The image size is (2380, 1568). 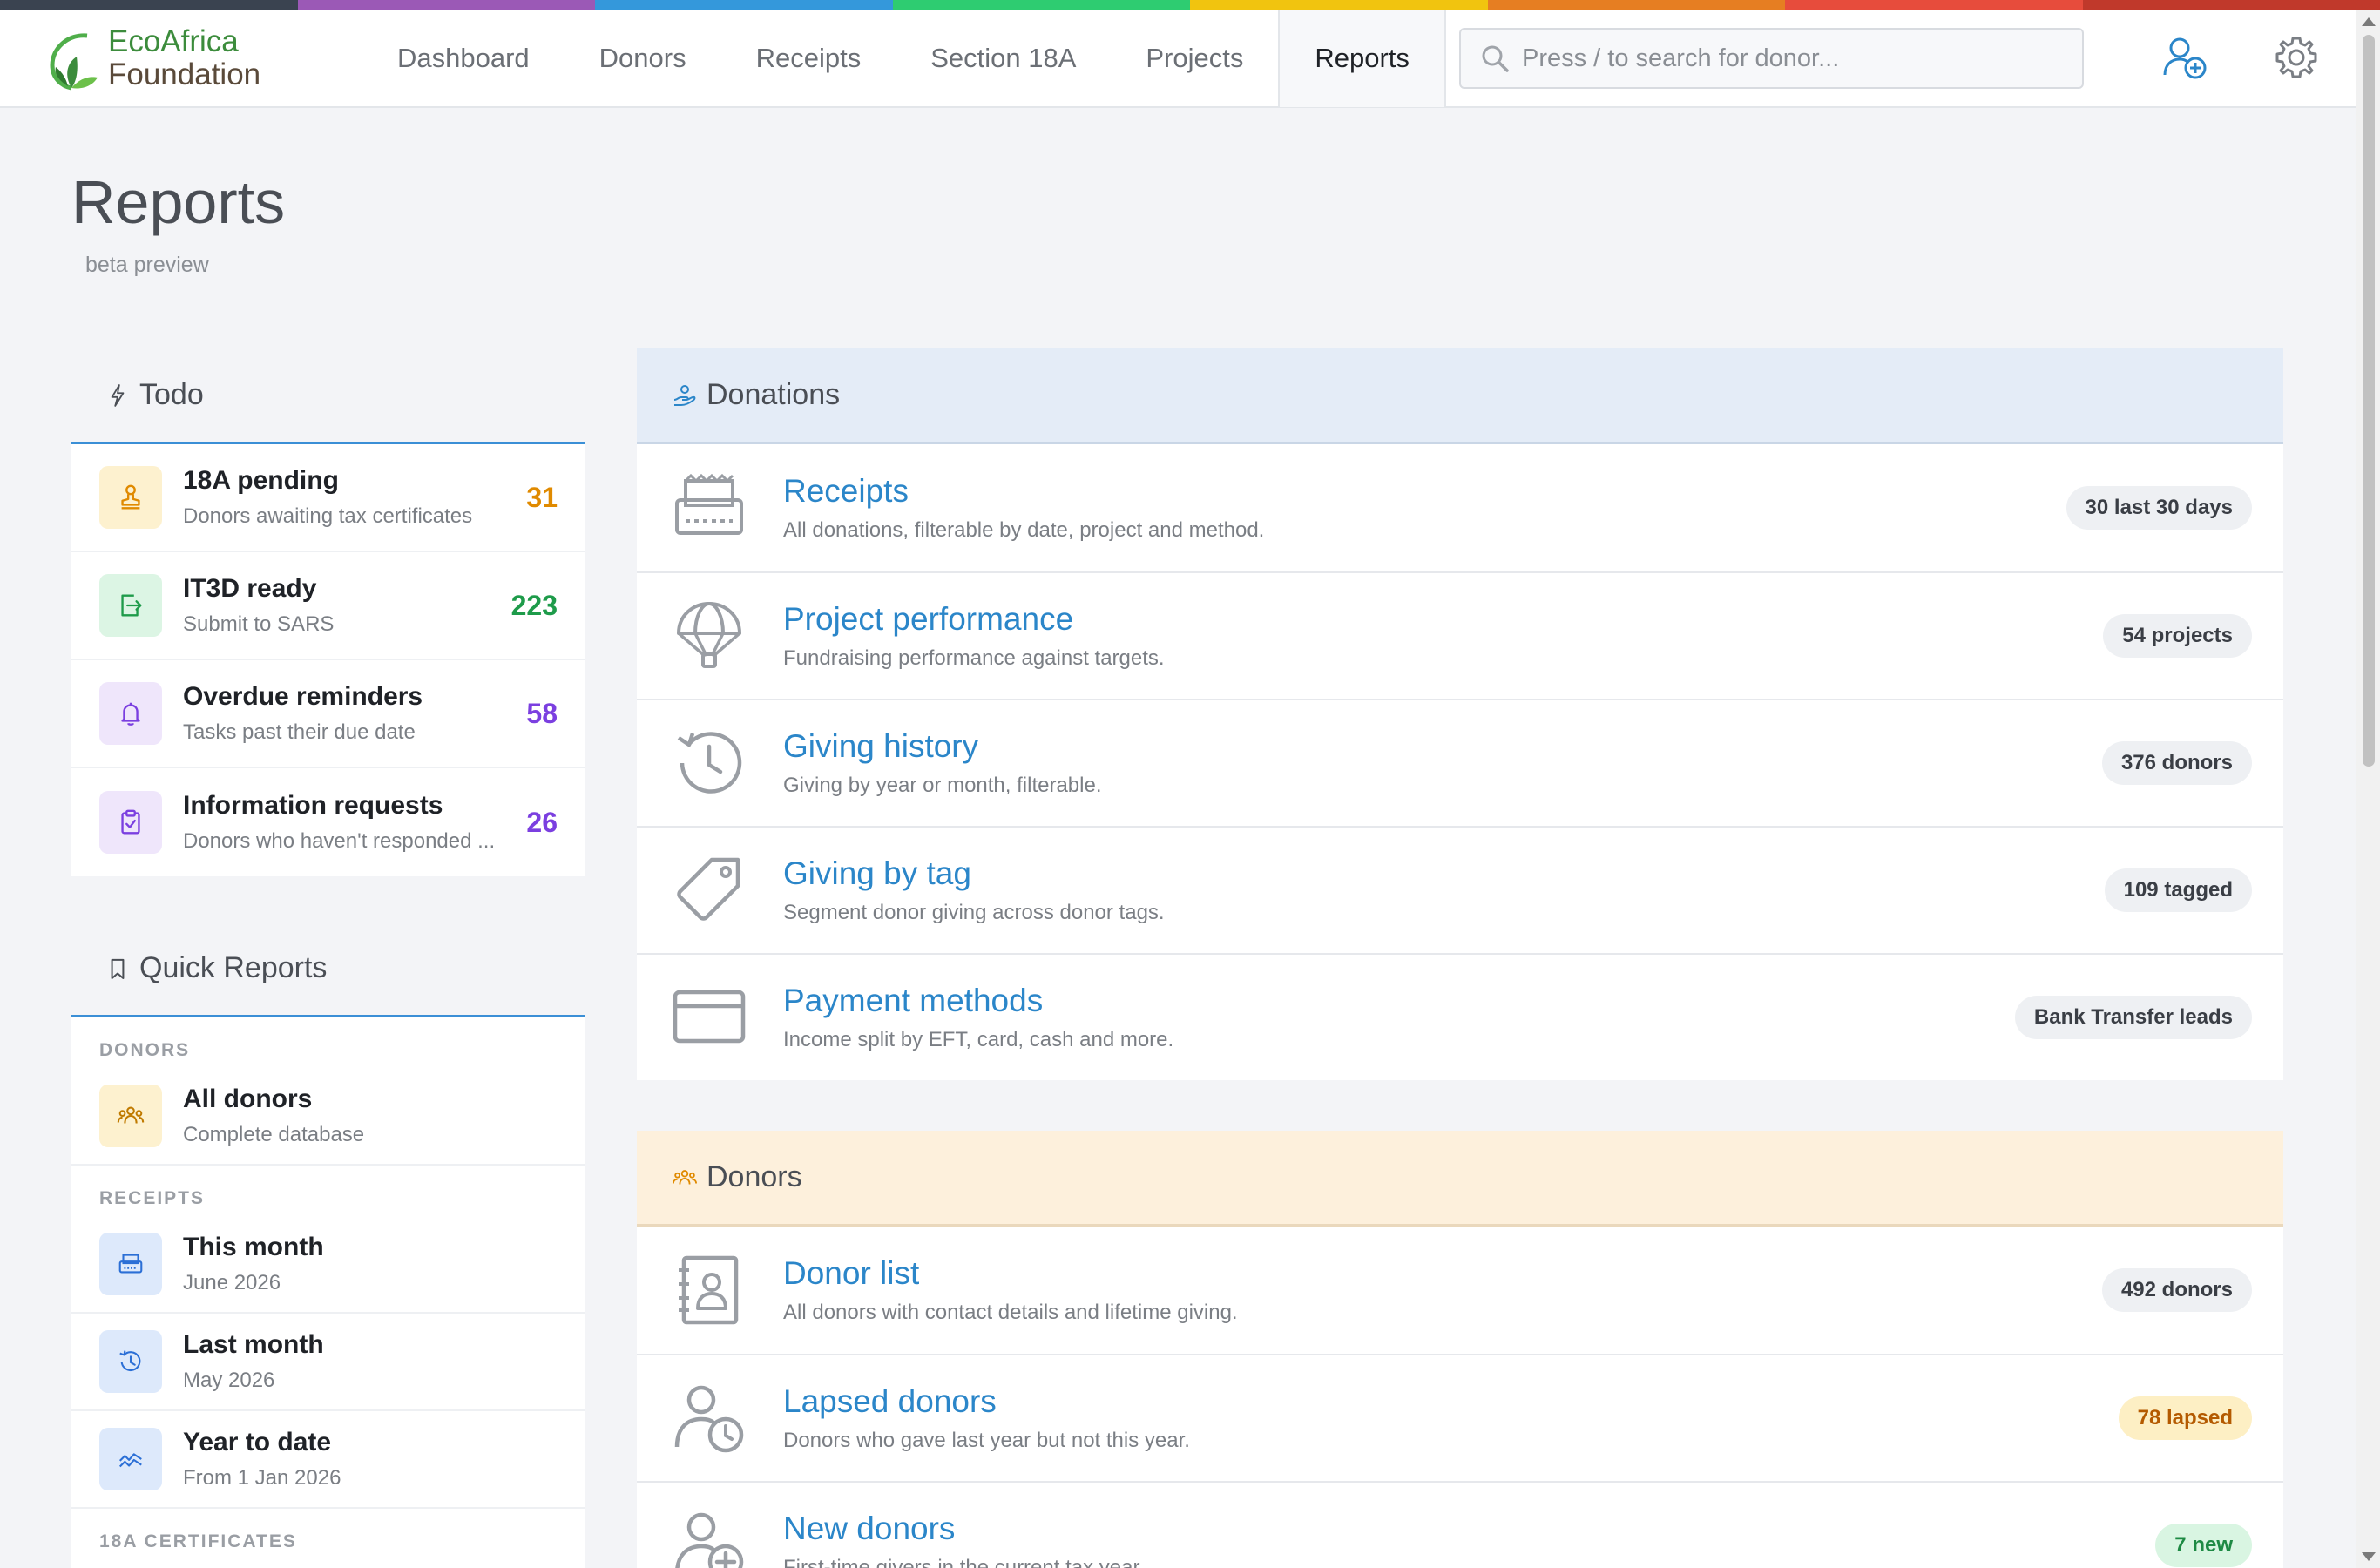 What do you see at coordinates (229, 1380) in the screenshot?
I see `qr-desc: May 2026` at bounding box center [229, 1380].